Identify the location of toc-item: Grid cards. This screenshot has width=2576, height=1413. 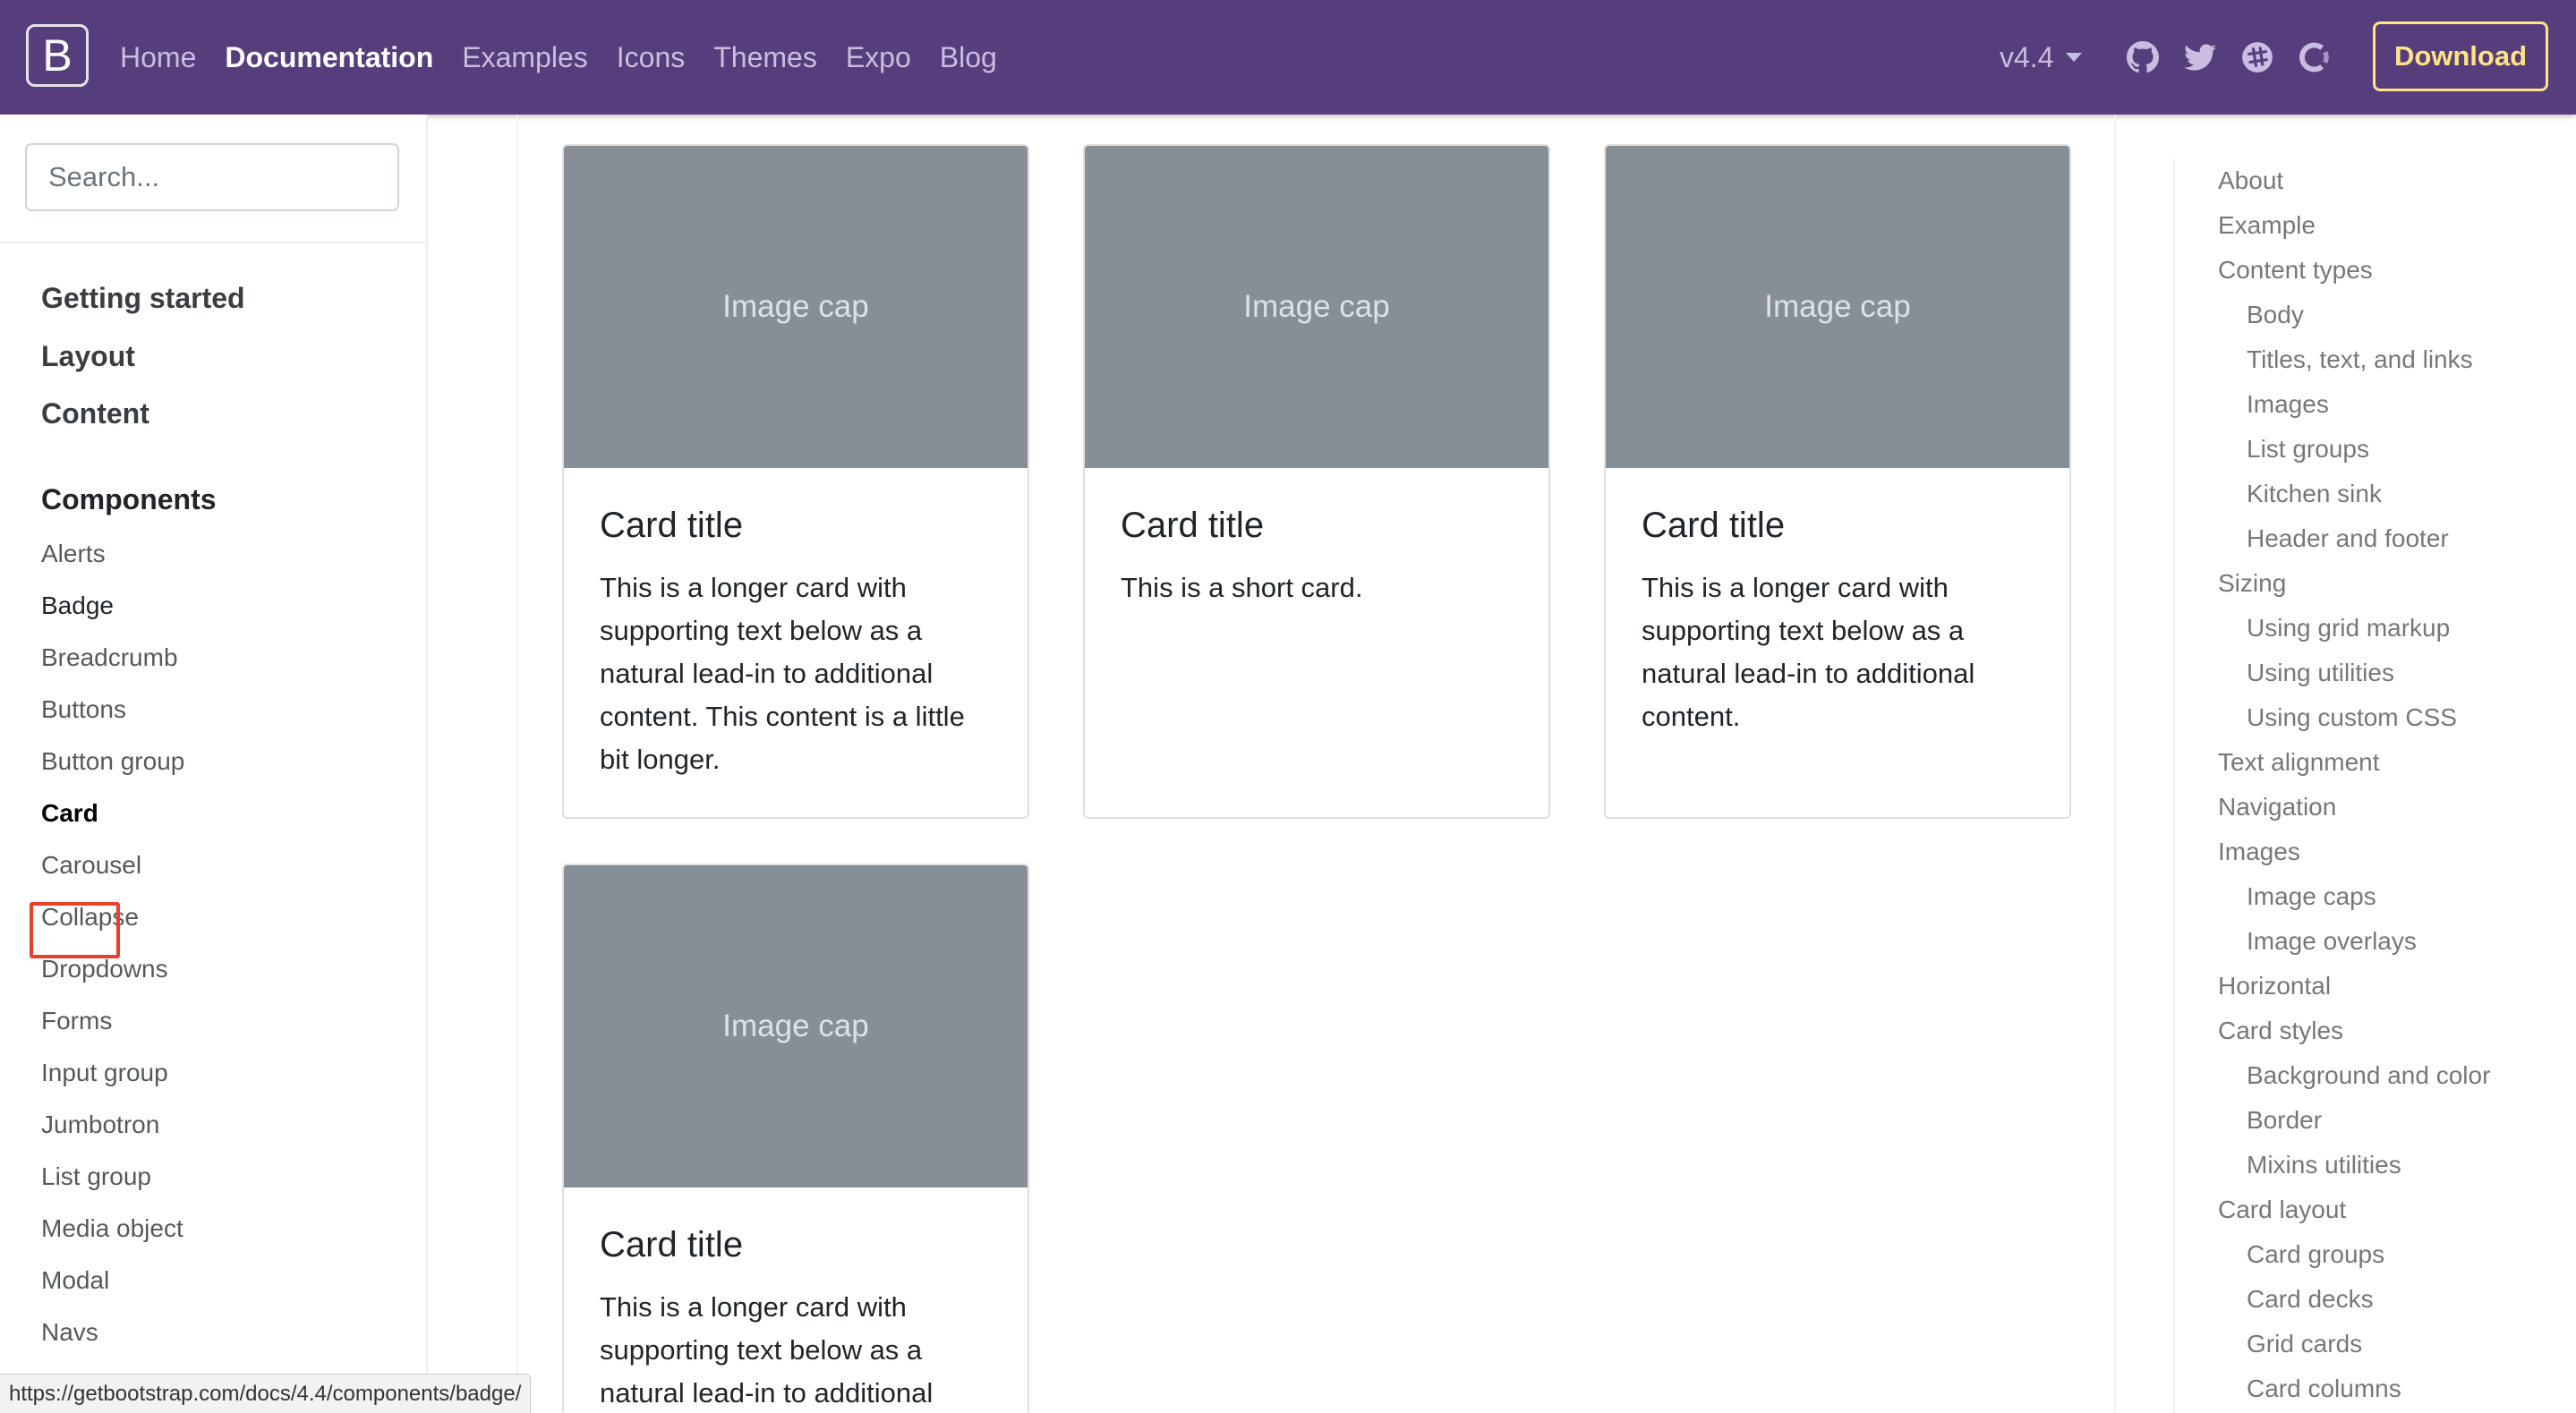
(2304, 1344).